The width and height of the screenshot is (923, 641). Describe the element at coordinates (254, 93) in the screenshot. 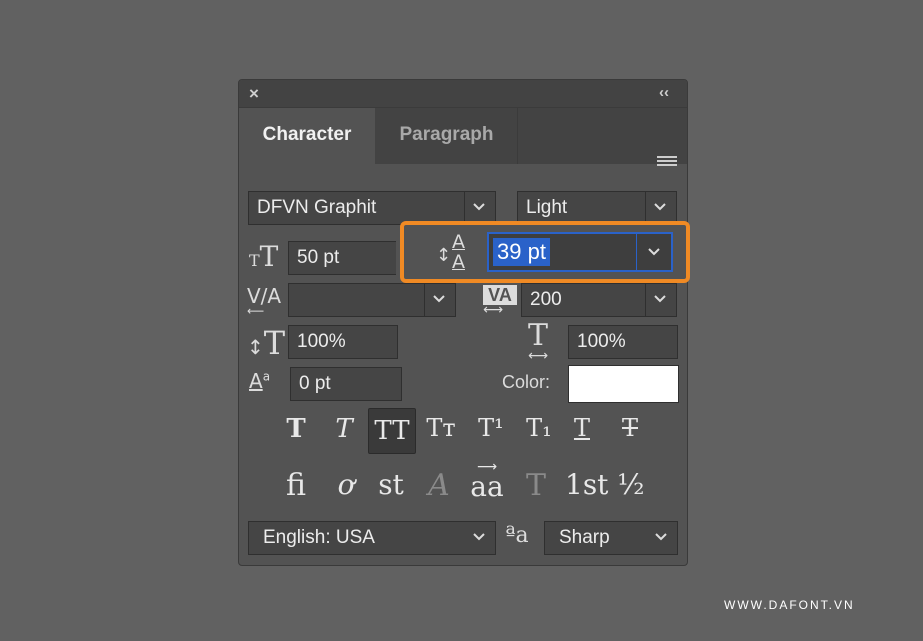

I see `close-icon: ×` at that location.